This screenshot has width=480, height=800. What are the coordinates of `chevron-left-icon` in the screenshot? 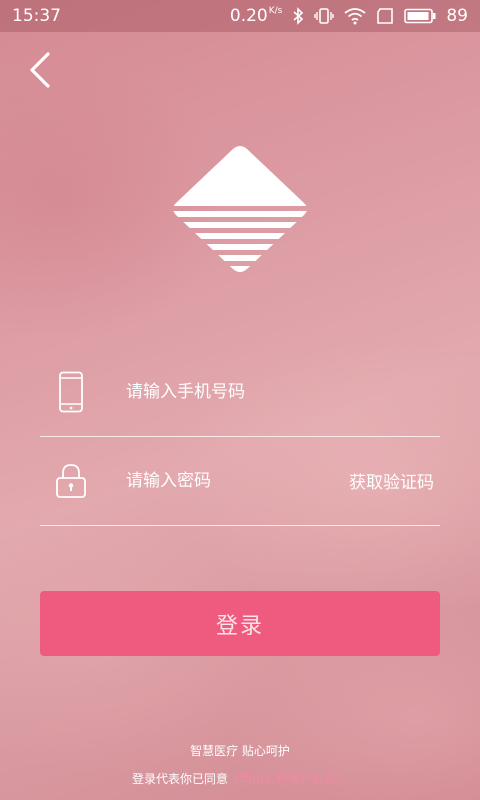 It's located at (40, 70).